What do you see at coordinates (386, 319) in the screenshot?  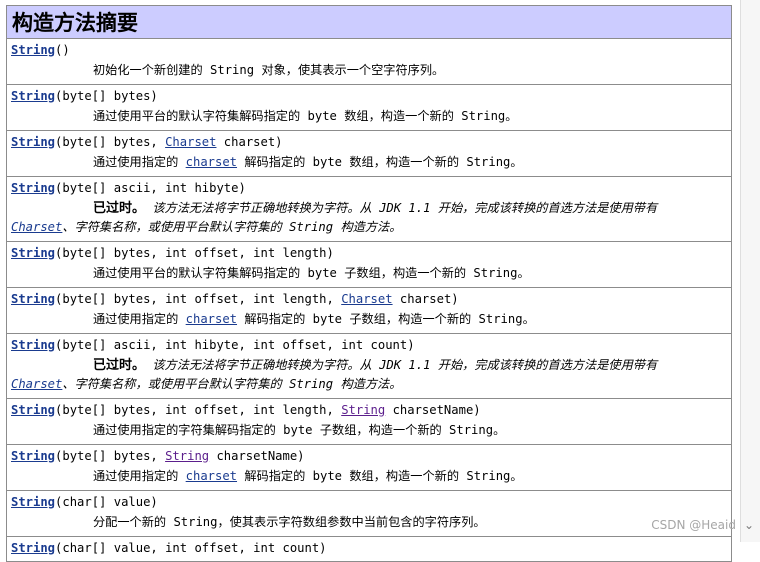 I see `description-text: 解码指定的 byte 子数组，构造一个新的 String。` at bounding box center [386, 319].